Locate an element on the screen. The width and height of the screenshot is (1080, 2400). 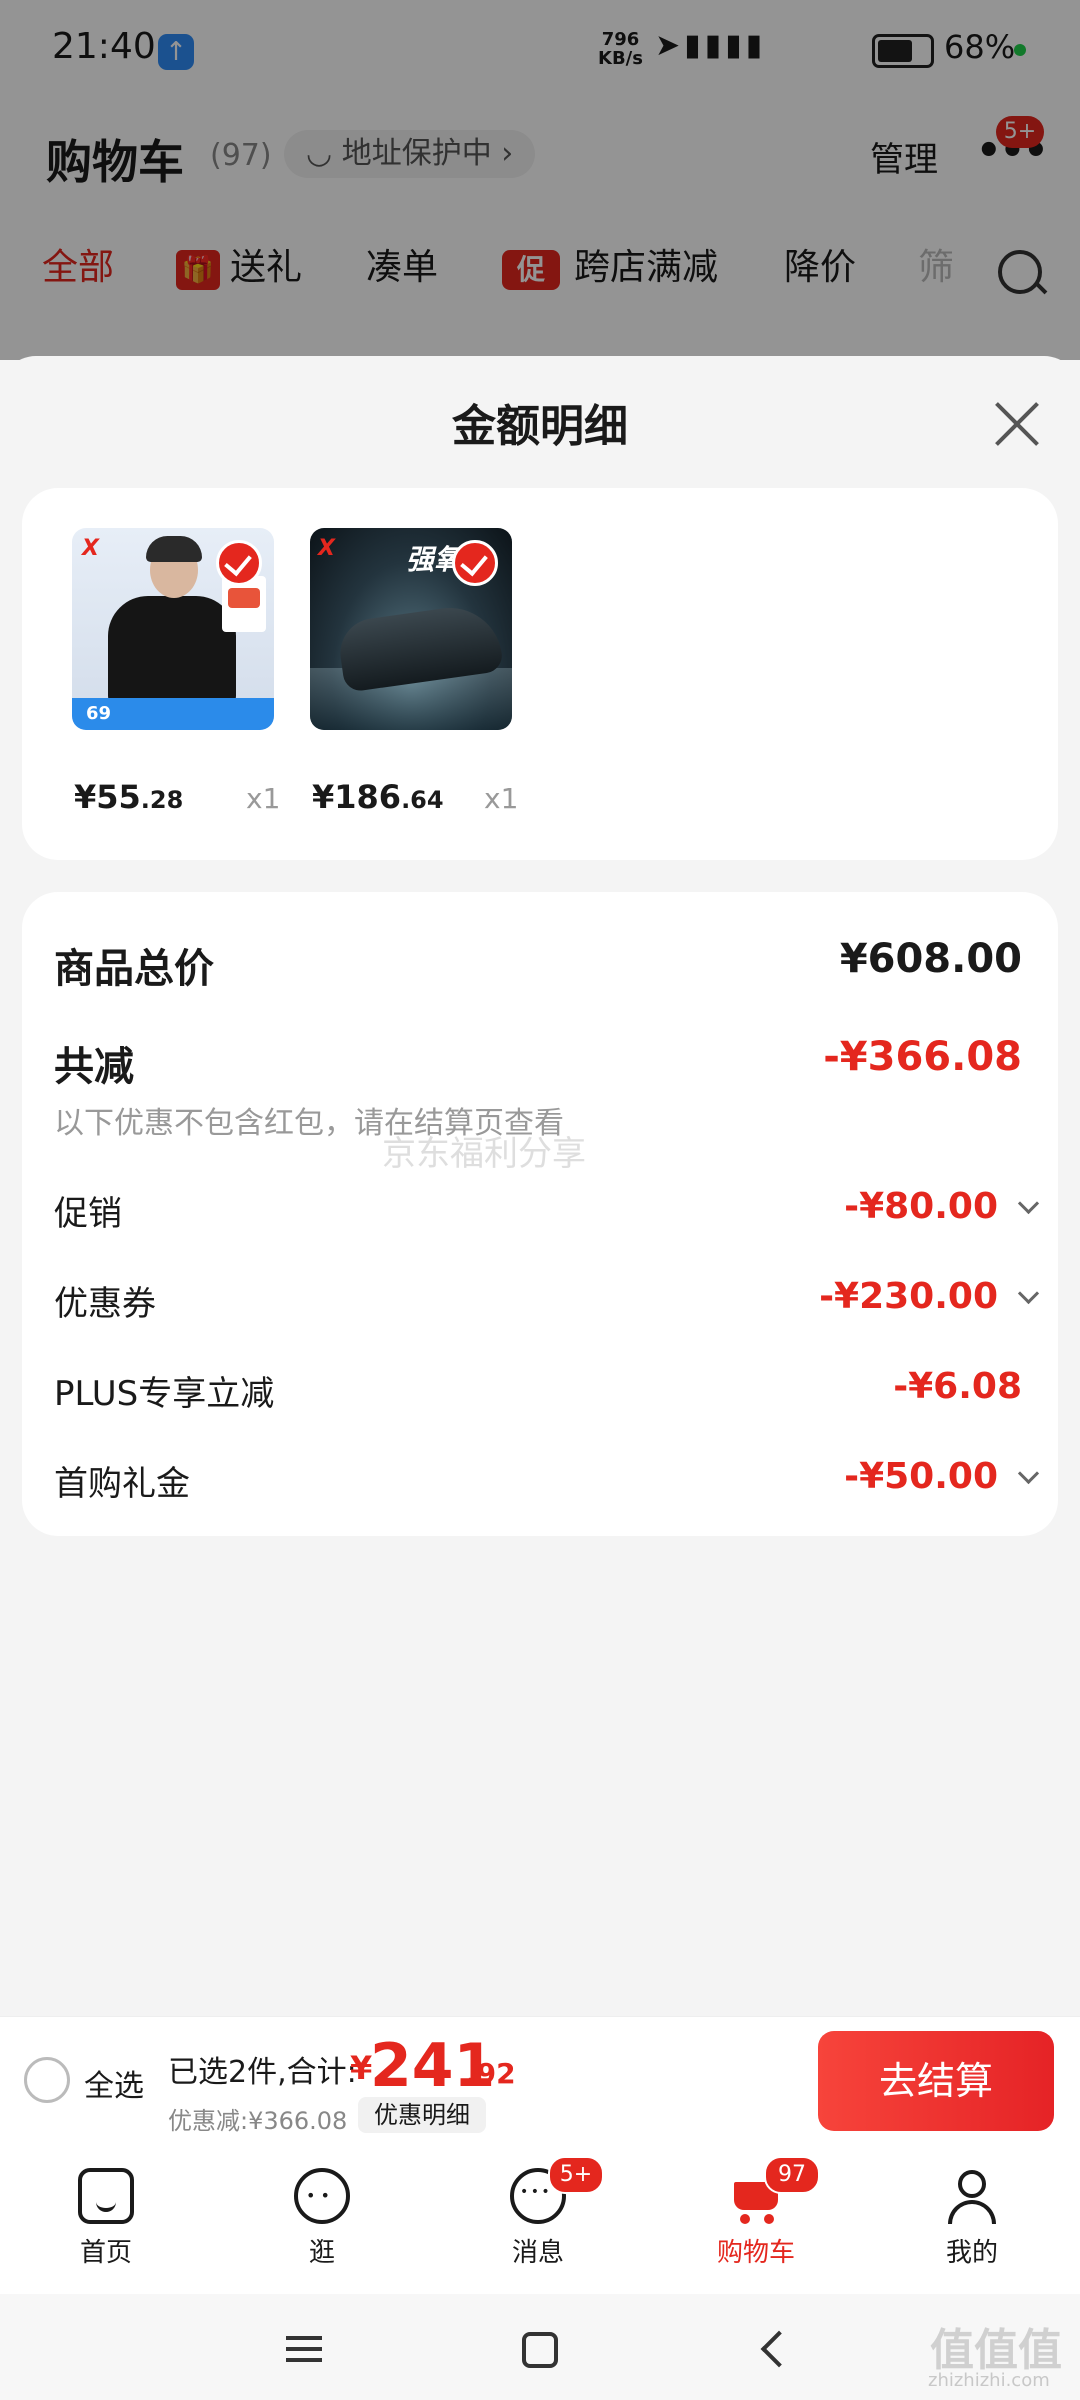
nav-item-cart: 97 购物车 is located at coordinates (756, 2219).